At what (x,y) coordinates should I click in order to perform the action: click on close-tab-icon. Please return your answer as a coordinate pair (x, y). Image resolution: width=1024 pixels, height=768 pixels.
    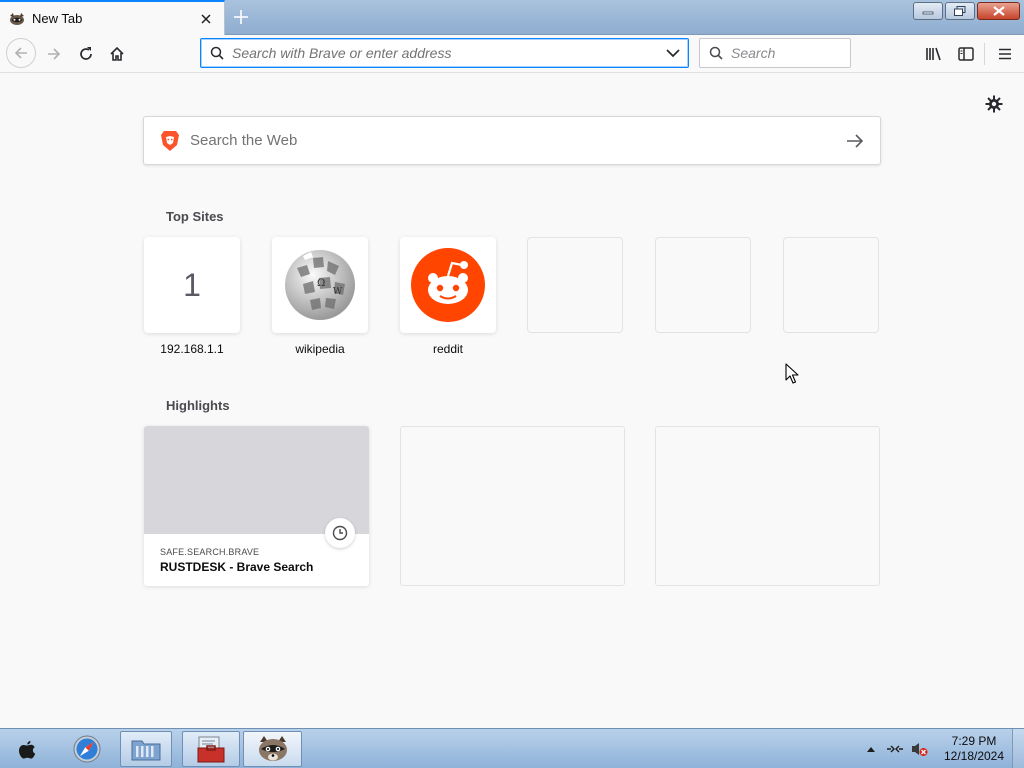
    Looking at the image, I should click on (206, 19).